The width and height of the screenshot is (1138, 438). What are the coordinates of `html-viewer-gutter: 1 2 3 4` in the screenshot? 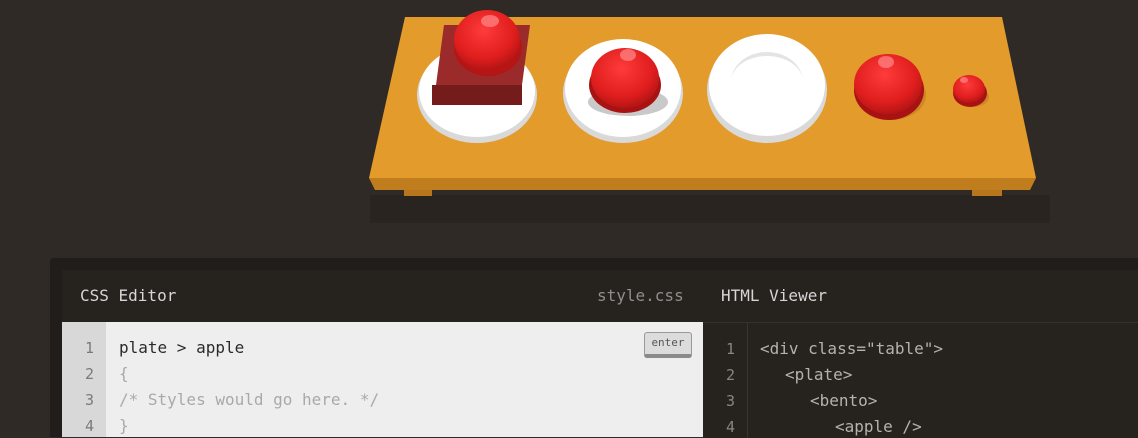 It's located at (725, 380).